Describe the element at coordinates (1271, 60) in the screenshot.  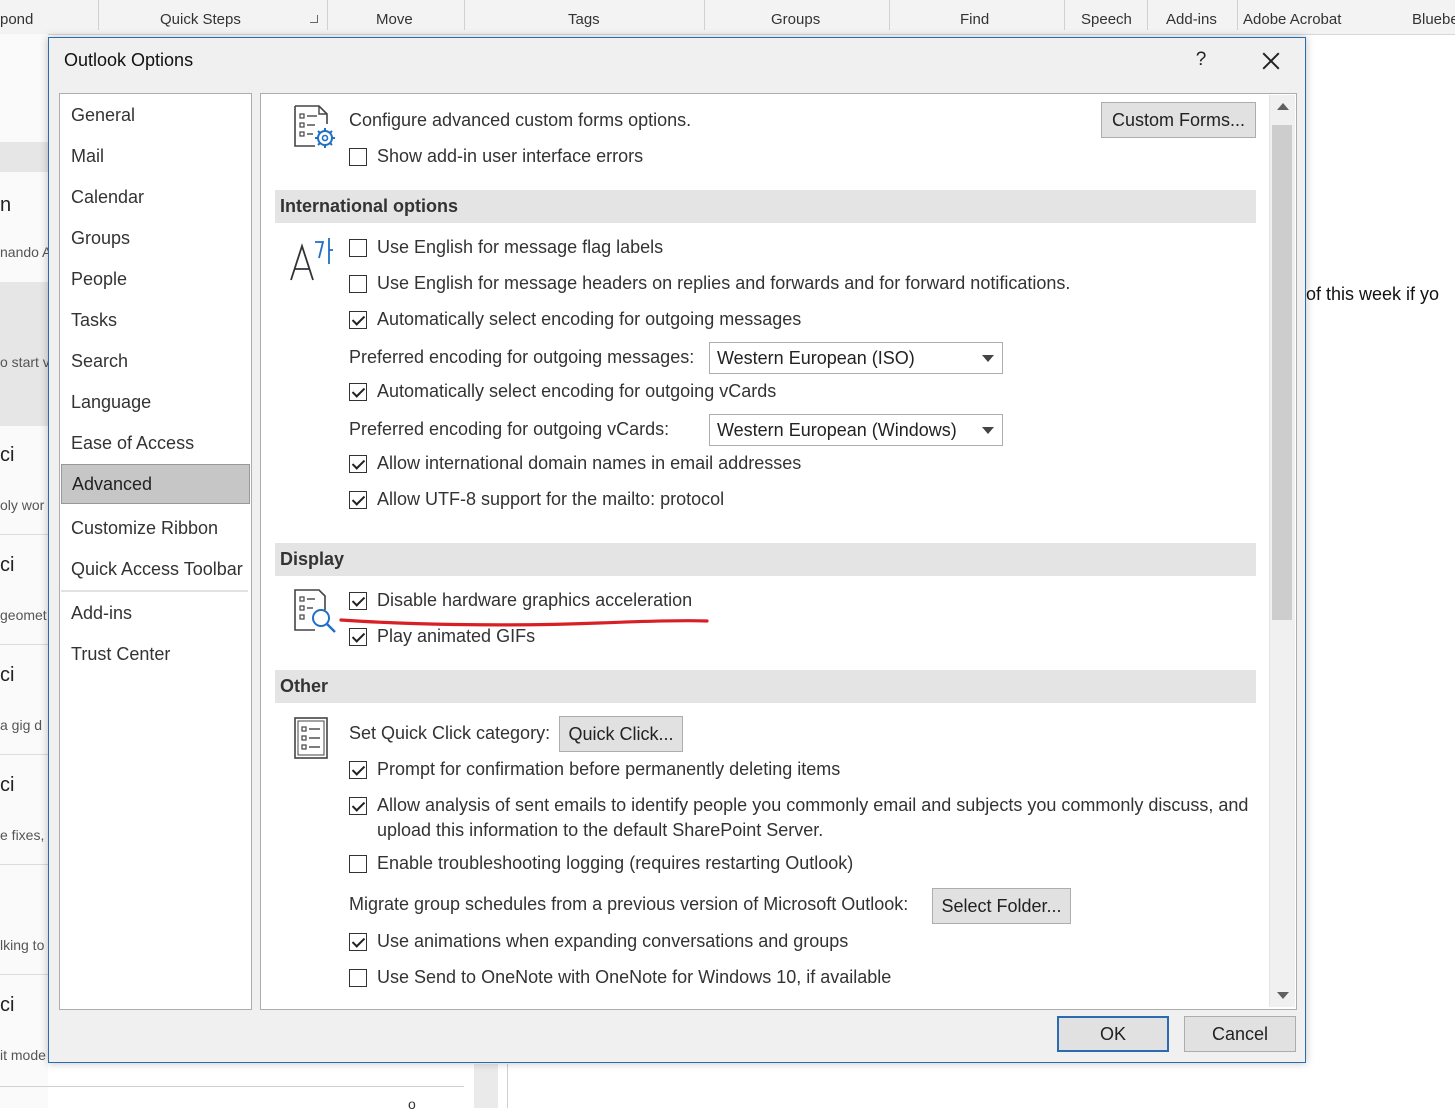
I see `close-icon` at that location.